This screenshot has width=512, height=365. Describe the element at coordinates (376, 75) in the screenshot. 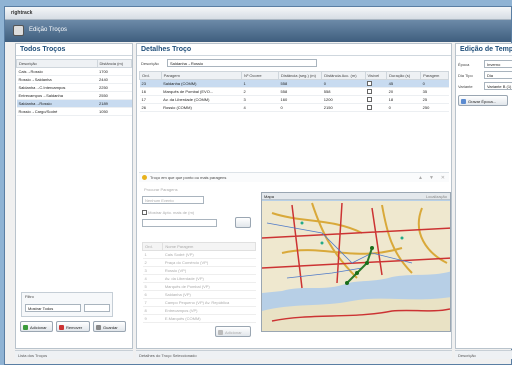

I see `column-header: Visível` at that location.